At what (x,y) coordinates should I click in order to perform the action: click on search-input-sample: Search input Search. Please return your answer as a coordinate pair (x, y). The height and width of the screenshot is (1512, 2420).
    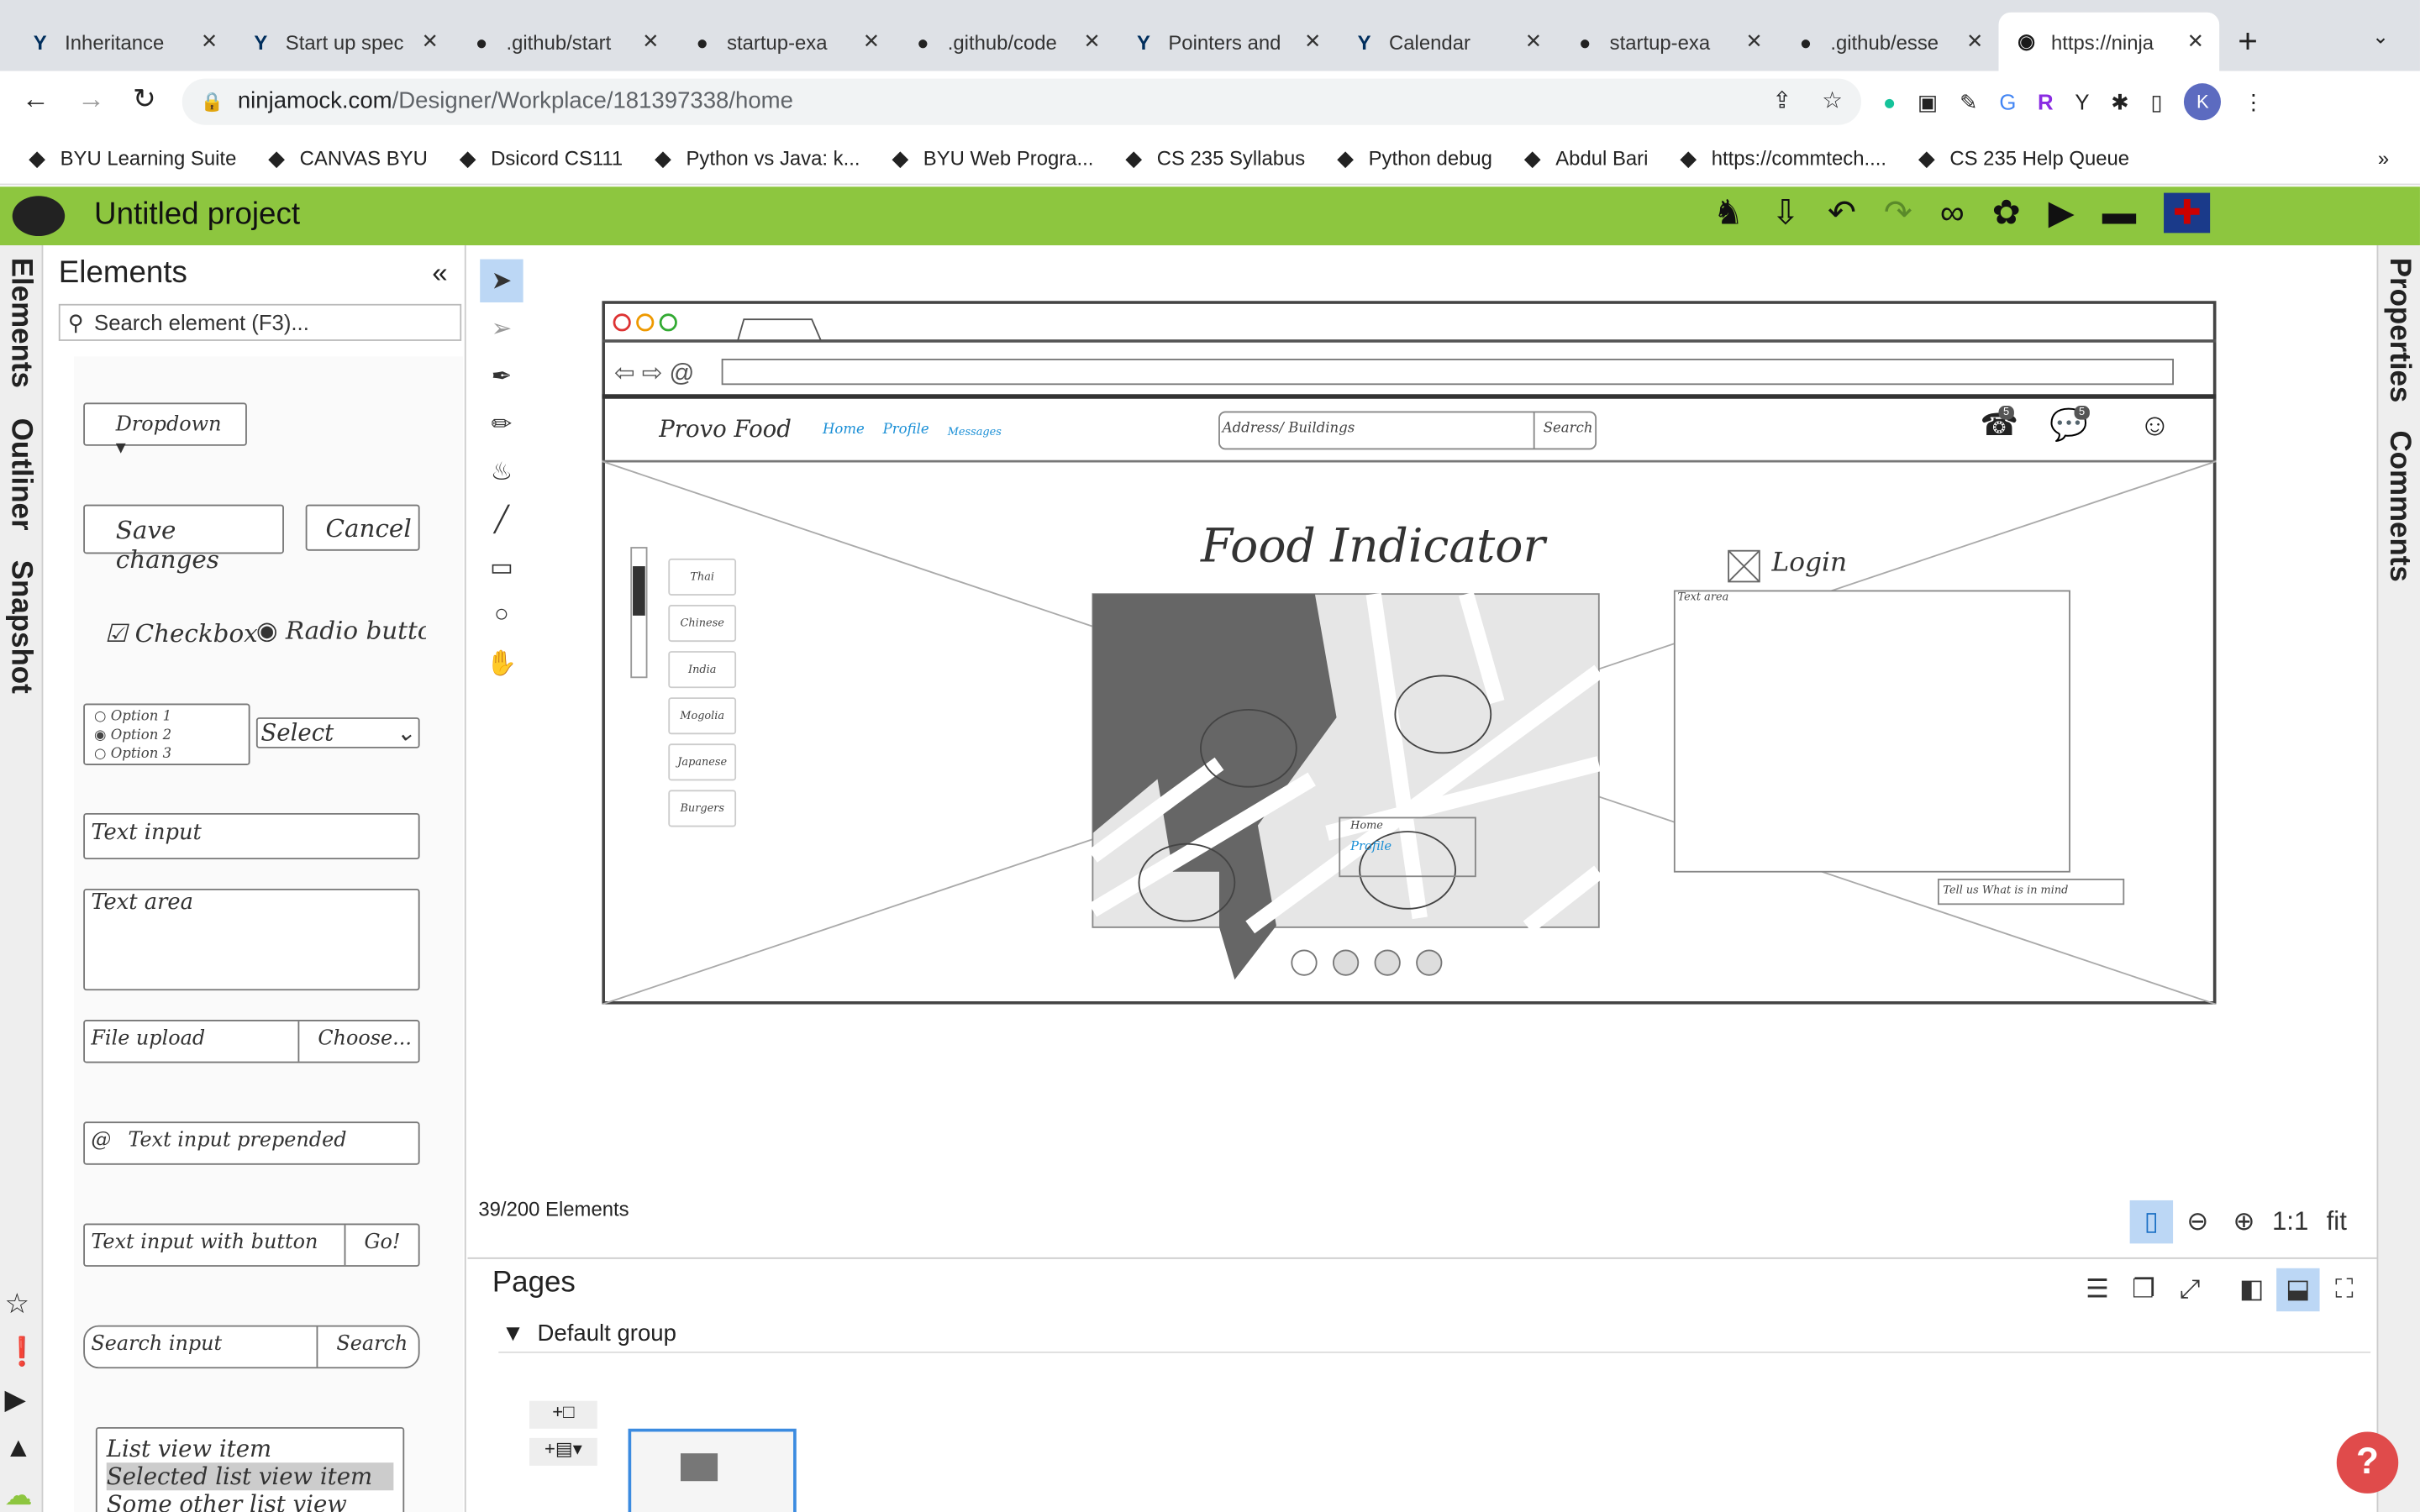
    Looking at the image, I should click on (251, 1347).